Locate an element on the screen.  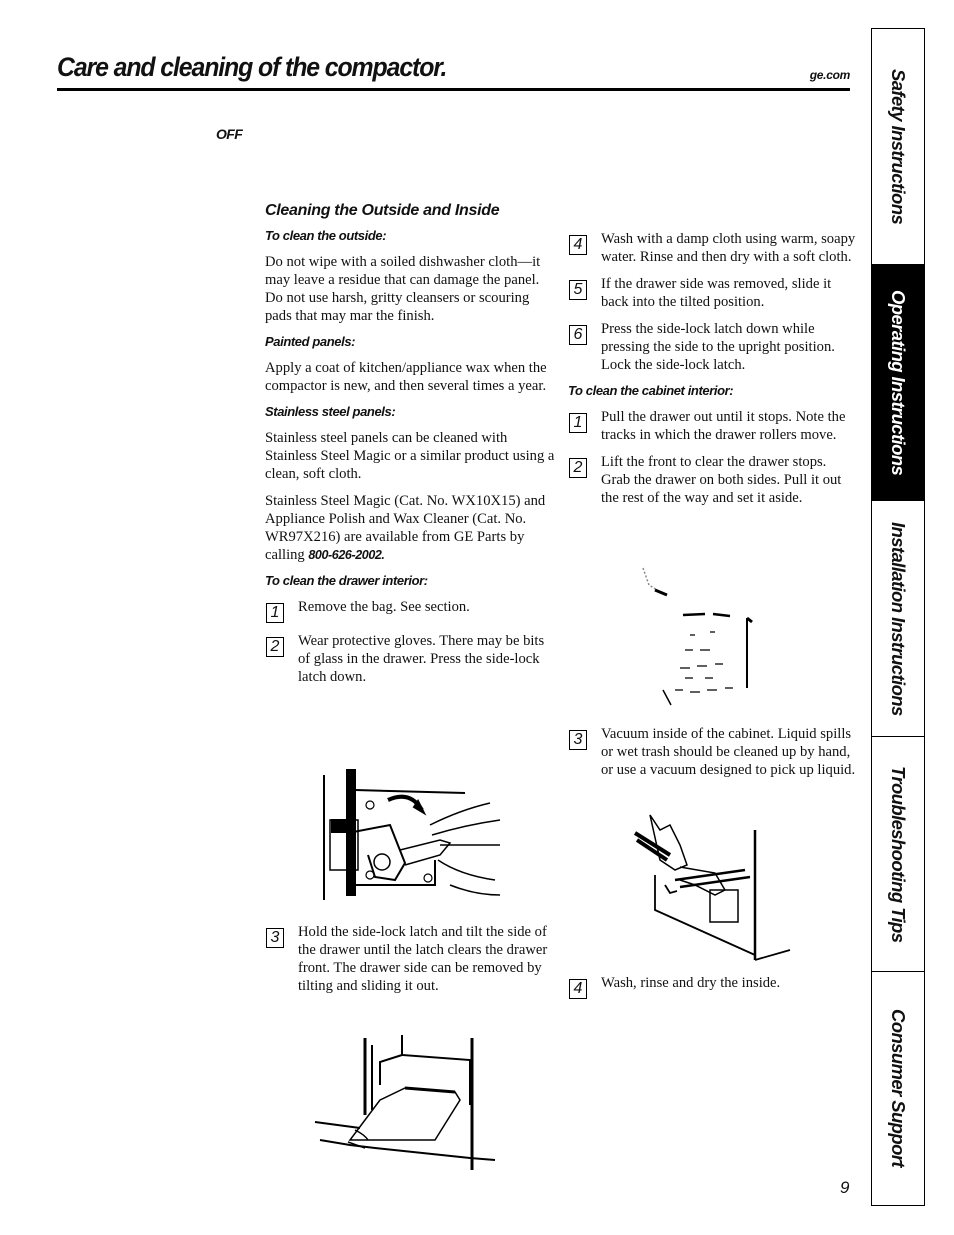
outside-heading: To clean the outside: is located at coordinates (326, 235).